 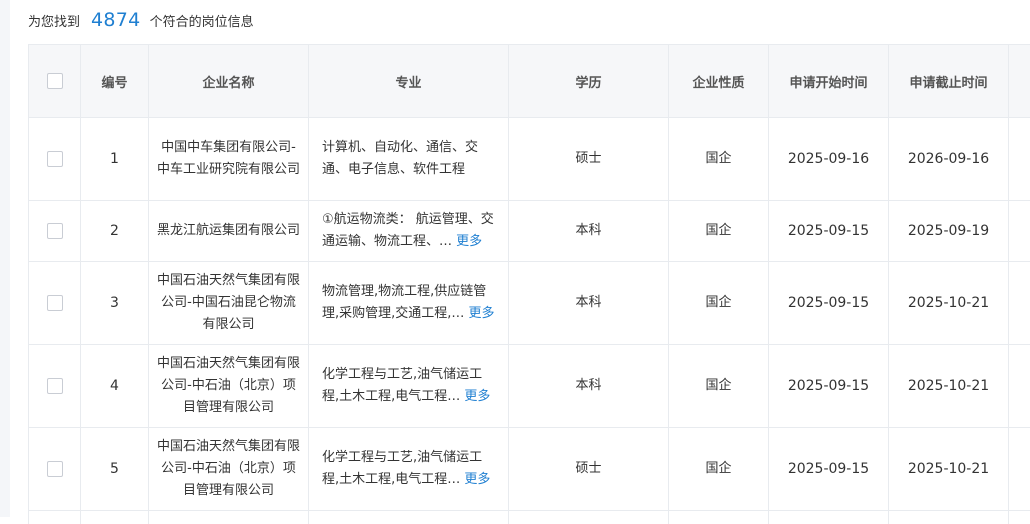 I want to click on table-header-row: 编号 企业名称 专业 学历 企业性质 申请开始时间 申请截止时间, so click(x=529, y=81).